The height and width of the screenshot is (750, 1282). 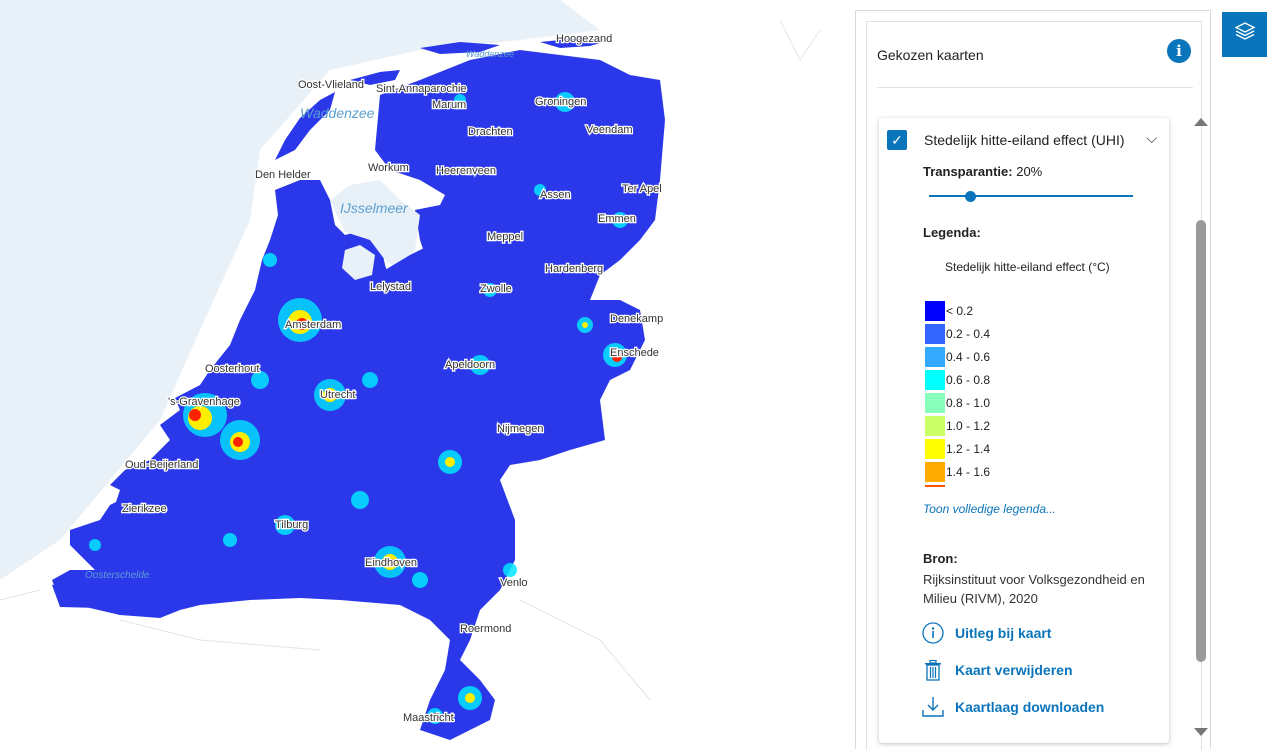 I want to click on layers-icon, so click(x=1245, y=34).